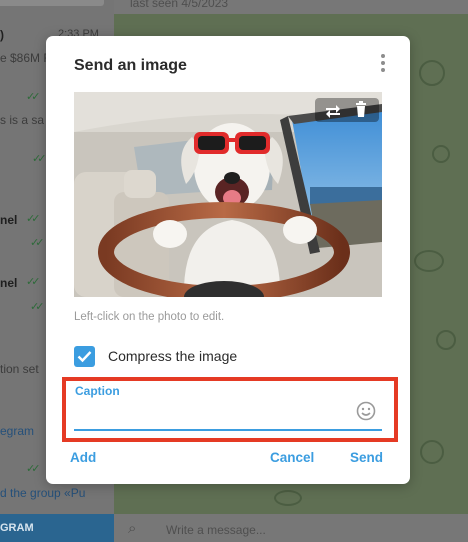 This screenshot has height=542, width=468. Describe the element at coordinates (347, 110) in the screenshot. I see `photo-tools` at that location.